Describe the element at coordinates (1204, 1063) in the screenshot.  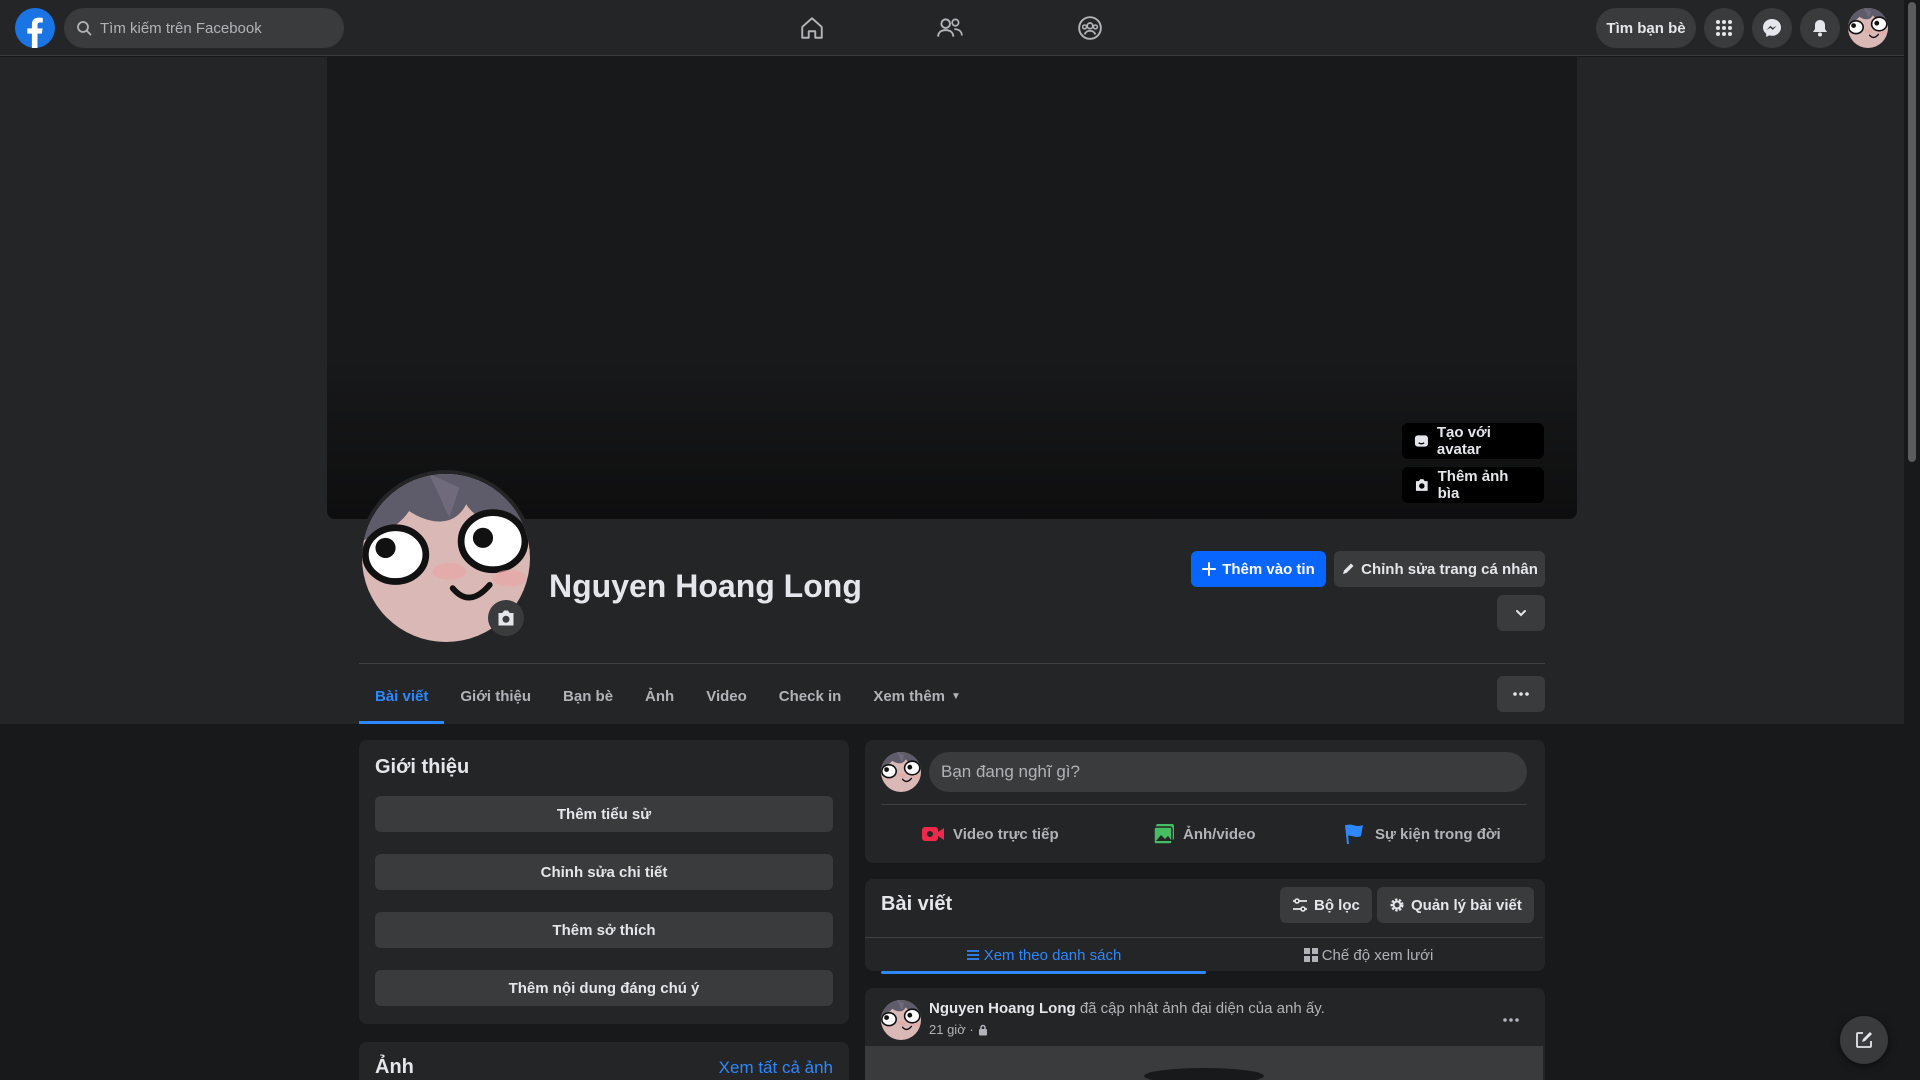
I see `post-image` at that location.